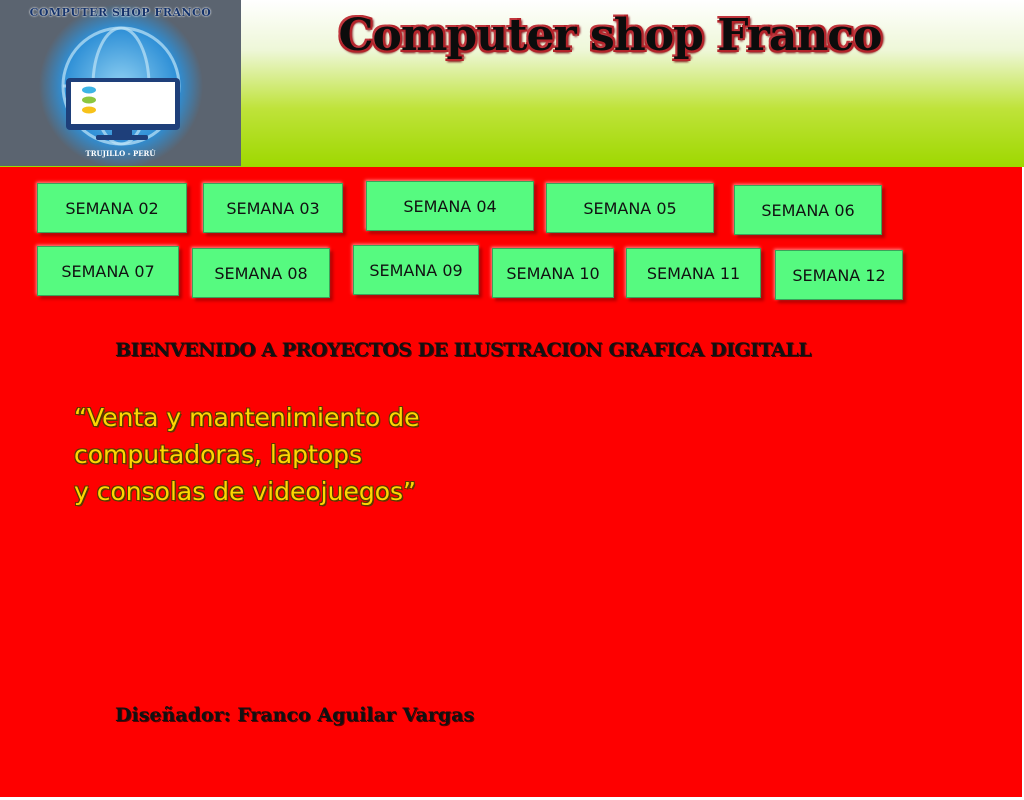  Describe the element at coordinates (273, 208) in the screenshot. I see `nav-button-semana-03: SEMANA 03` at that location.